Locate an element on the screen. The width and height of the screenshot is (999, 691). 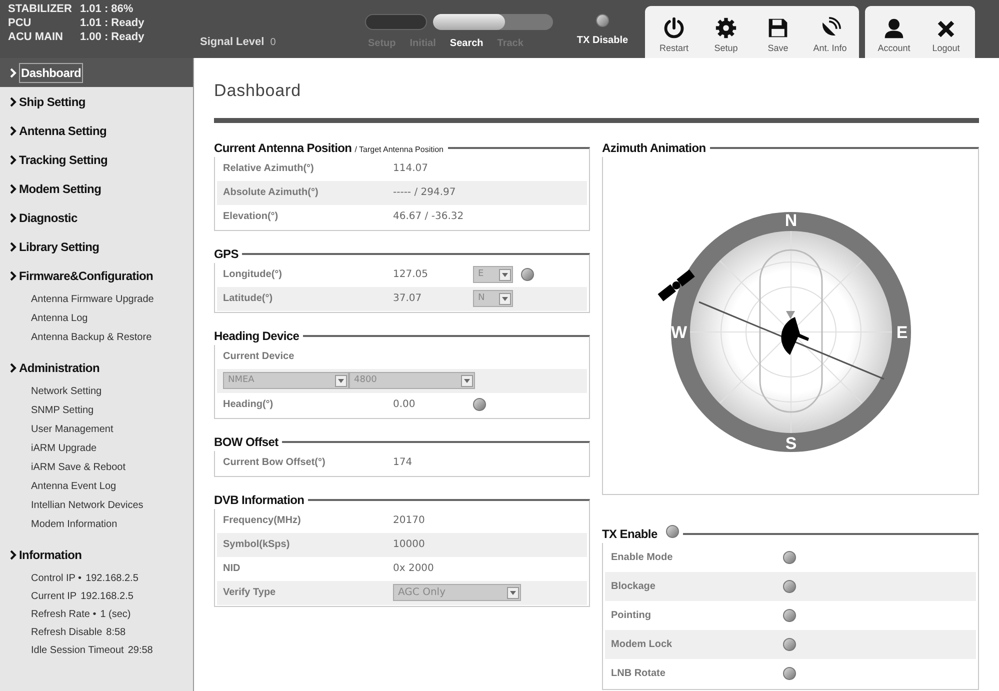
field-label: NID is located at coordinates (232, 569).